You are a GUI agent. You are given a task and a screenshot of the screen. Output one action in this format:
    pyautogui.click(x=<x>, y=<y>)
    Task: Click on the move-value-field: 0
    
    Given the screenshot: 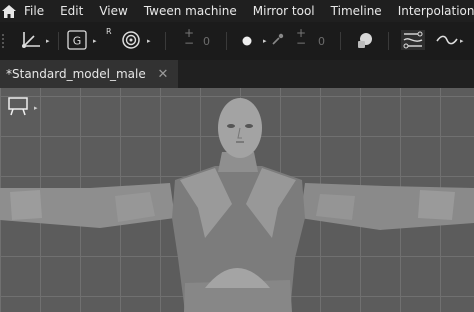 What is the action you would take?
    pyautogui.click(x=214, y=41)
    